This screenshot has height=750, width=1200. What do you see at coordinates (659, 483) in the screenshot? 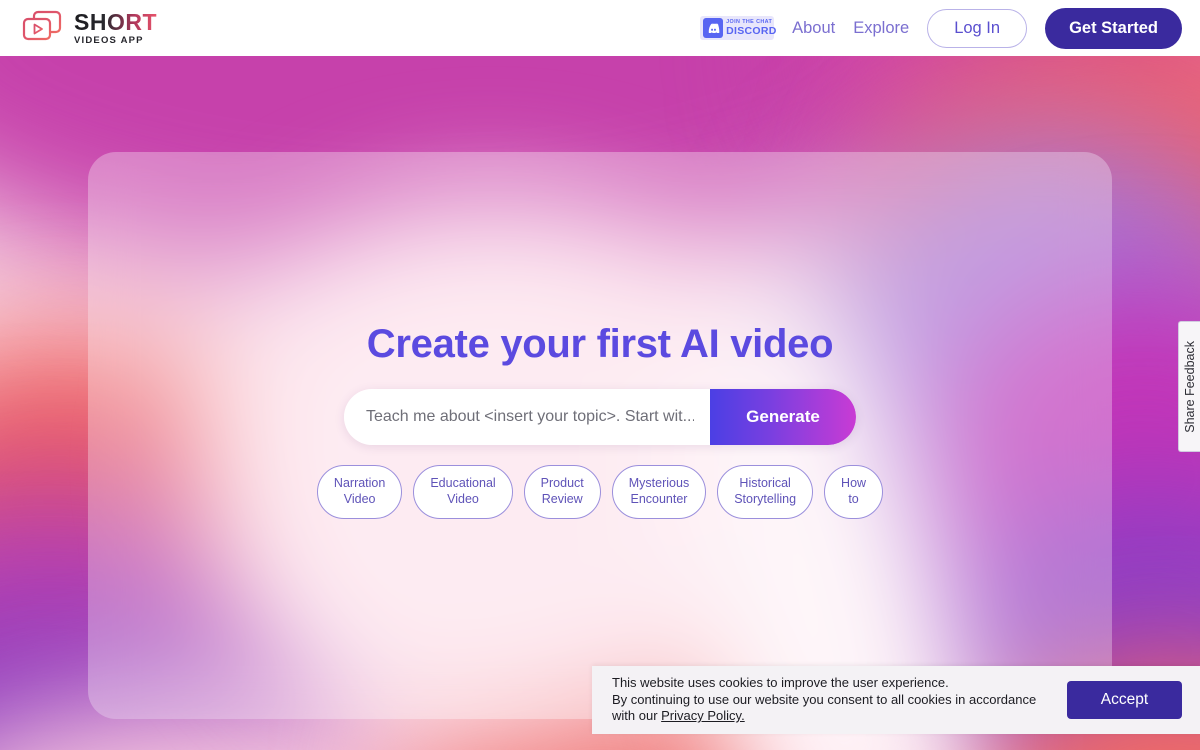
I see `chip-line-1: Mysterious` at bounding box center [659, 483].